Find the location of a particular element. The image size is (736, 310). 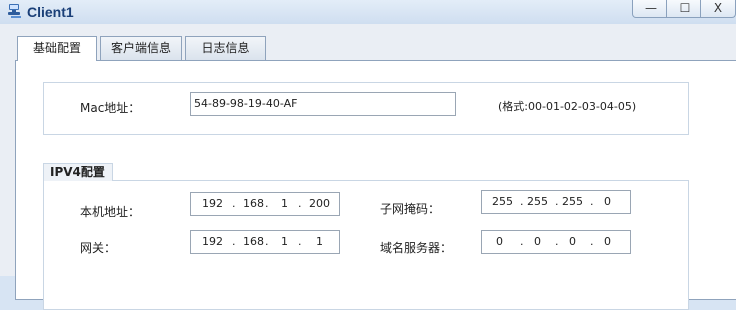

maximize-button: ☐ is located at coordinates (685, 9).